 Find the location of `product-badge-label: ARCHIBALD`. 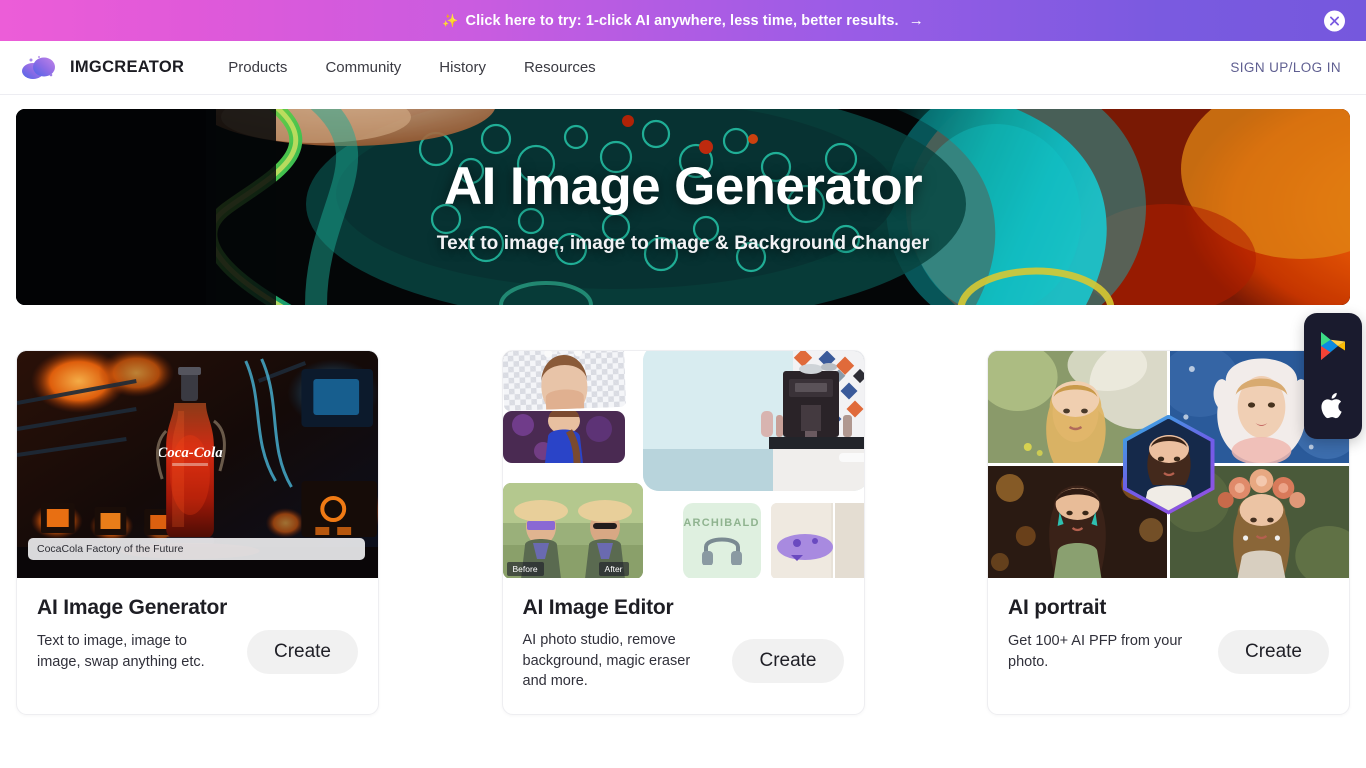

product-badge-label: ARCHIBALD is located at coordinates (721, 523).